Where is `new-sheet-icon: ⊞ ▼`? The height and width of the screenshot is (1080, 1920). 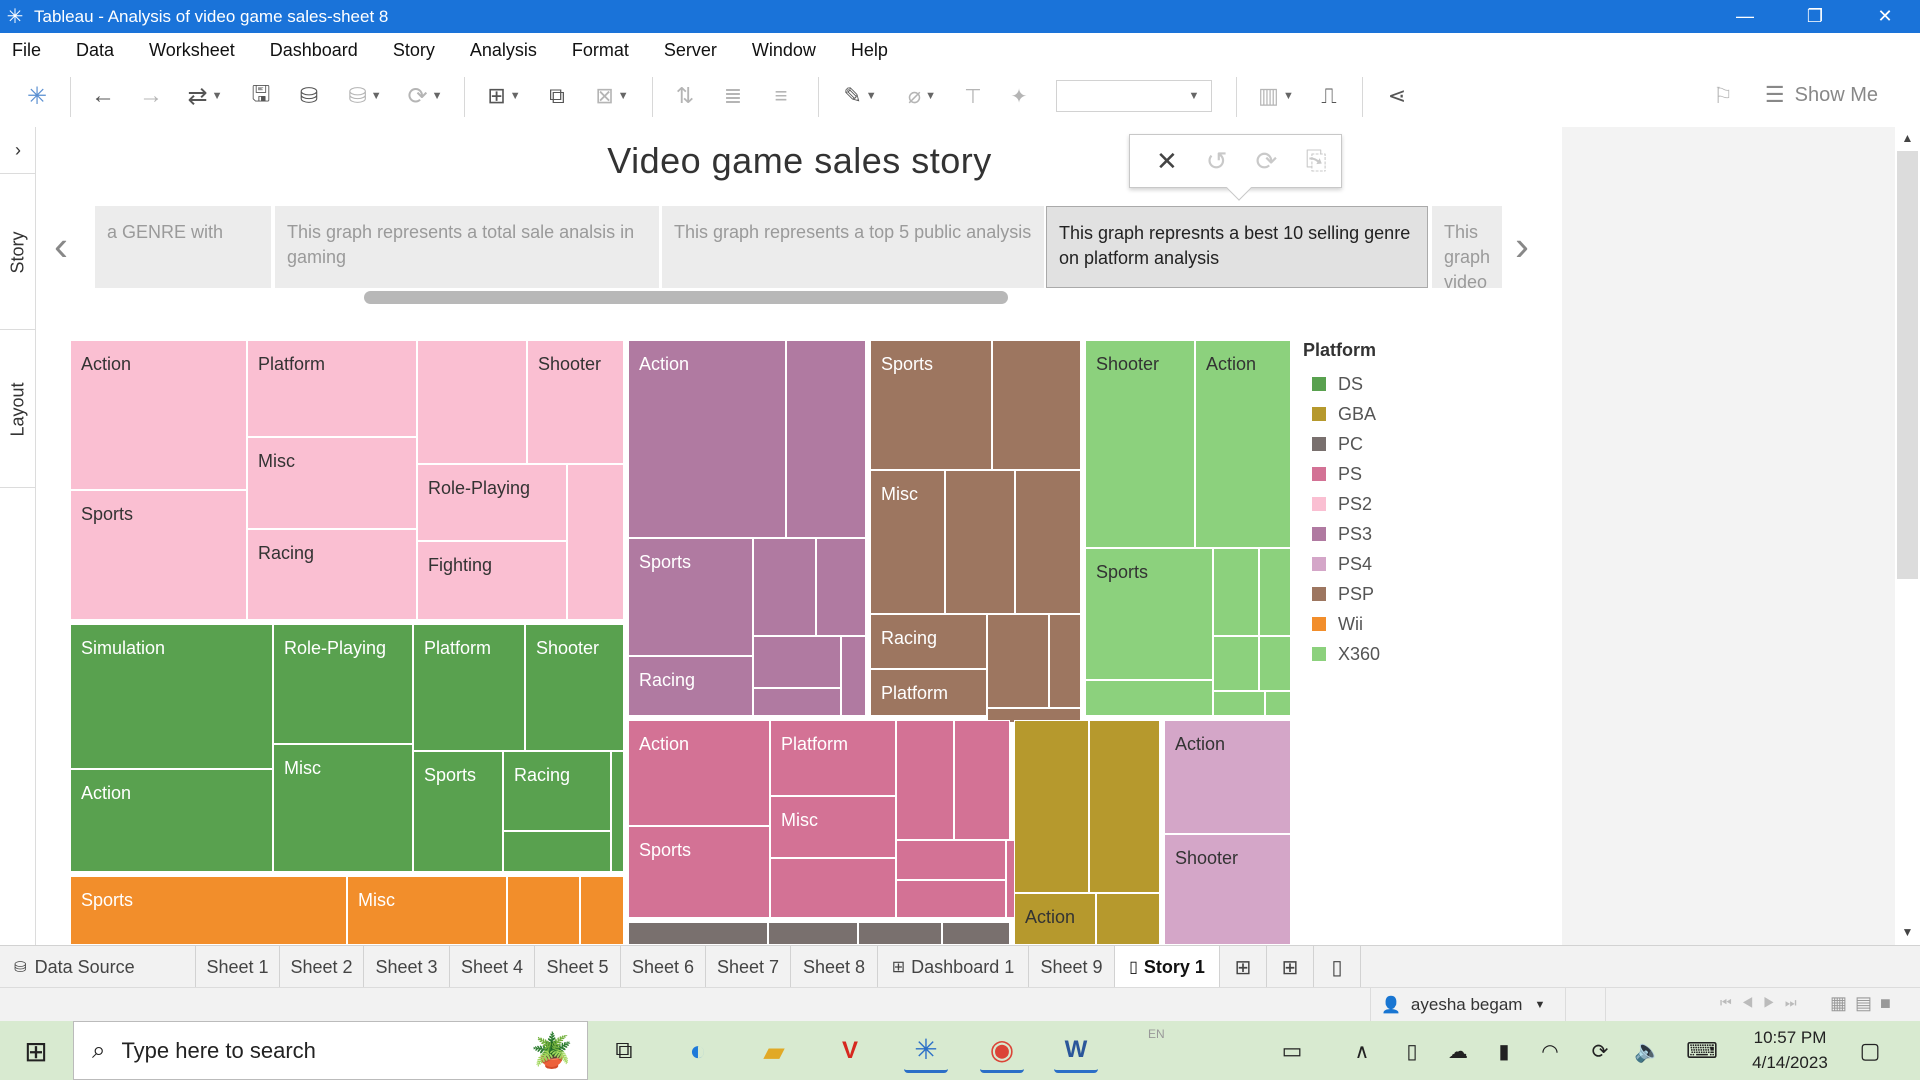
new-sheet-icon: ⊞ ▼ is located at coordinates (504, 96).